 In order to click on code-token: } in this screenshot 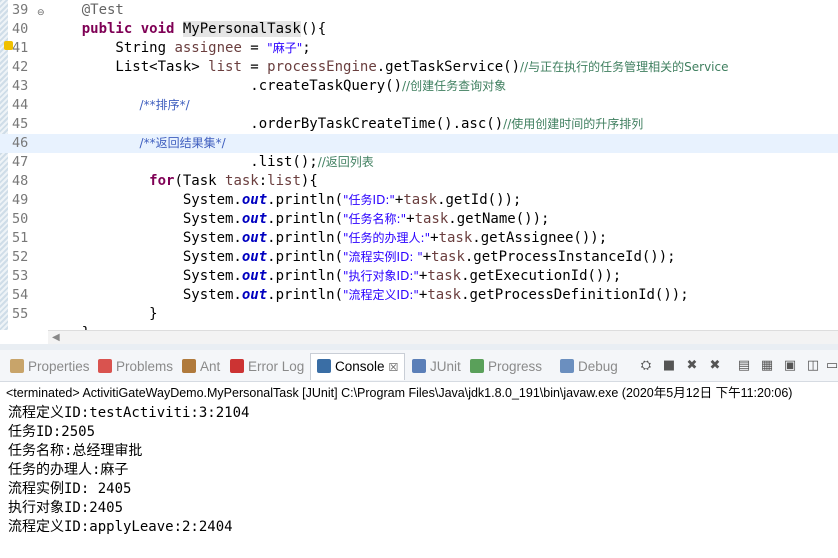, I will do `click(103, 314)`.